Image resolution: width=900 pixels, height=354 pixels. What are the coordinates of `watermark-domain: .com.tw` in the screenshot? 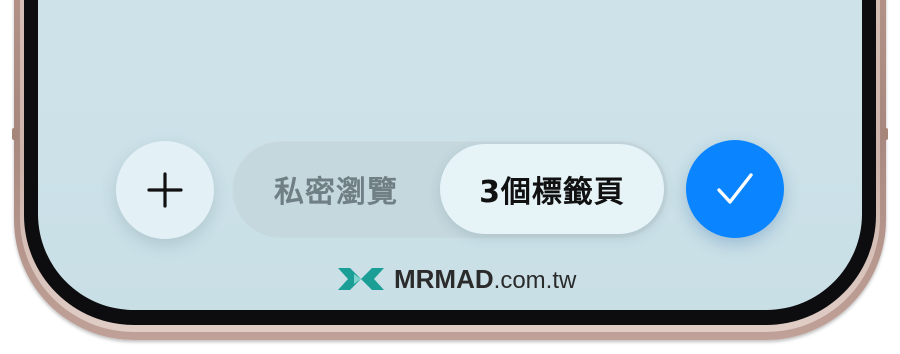 It's located at (535, 280).